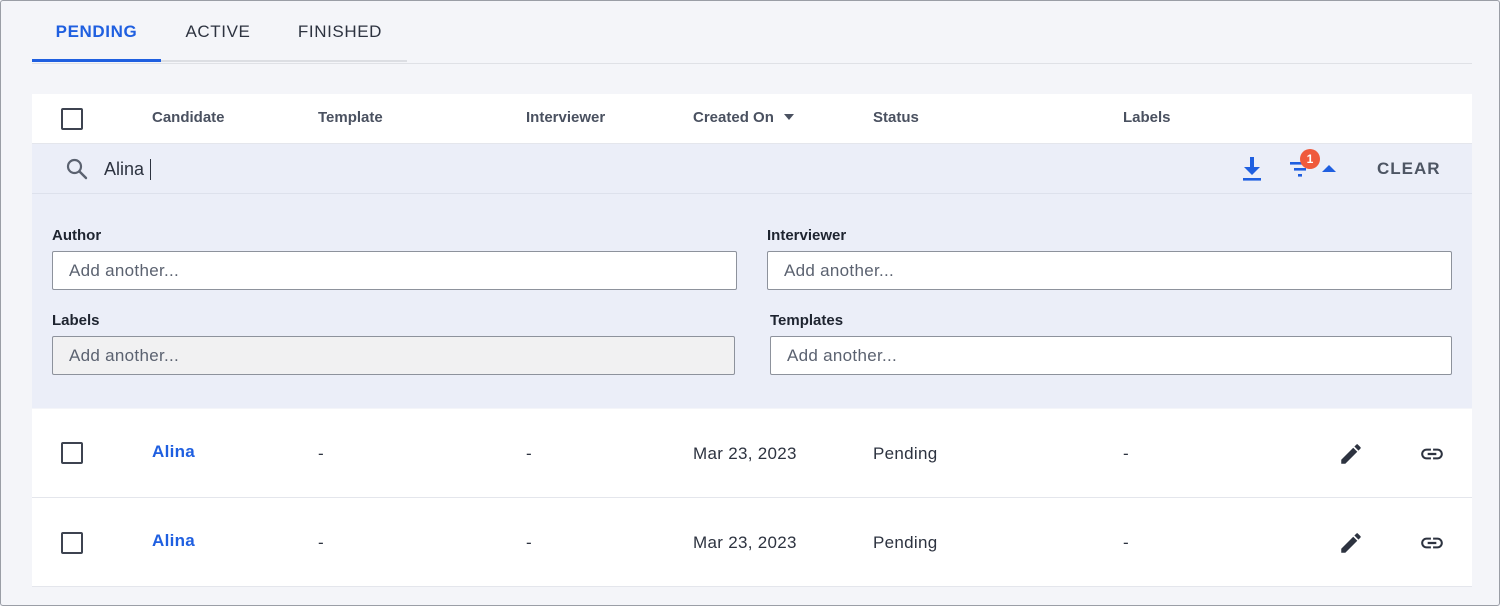 The image size is (1500, 606). What do you see at coordinates (96, 60) in the screenshot?
I see `active-tab-indicator` at bounding box center [96, 60].